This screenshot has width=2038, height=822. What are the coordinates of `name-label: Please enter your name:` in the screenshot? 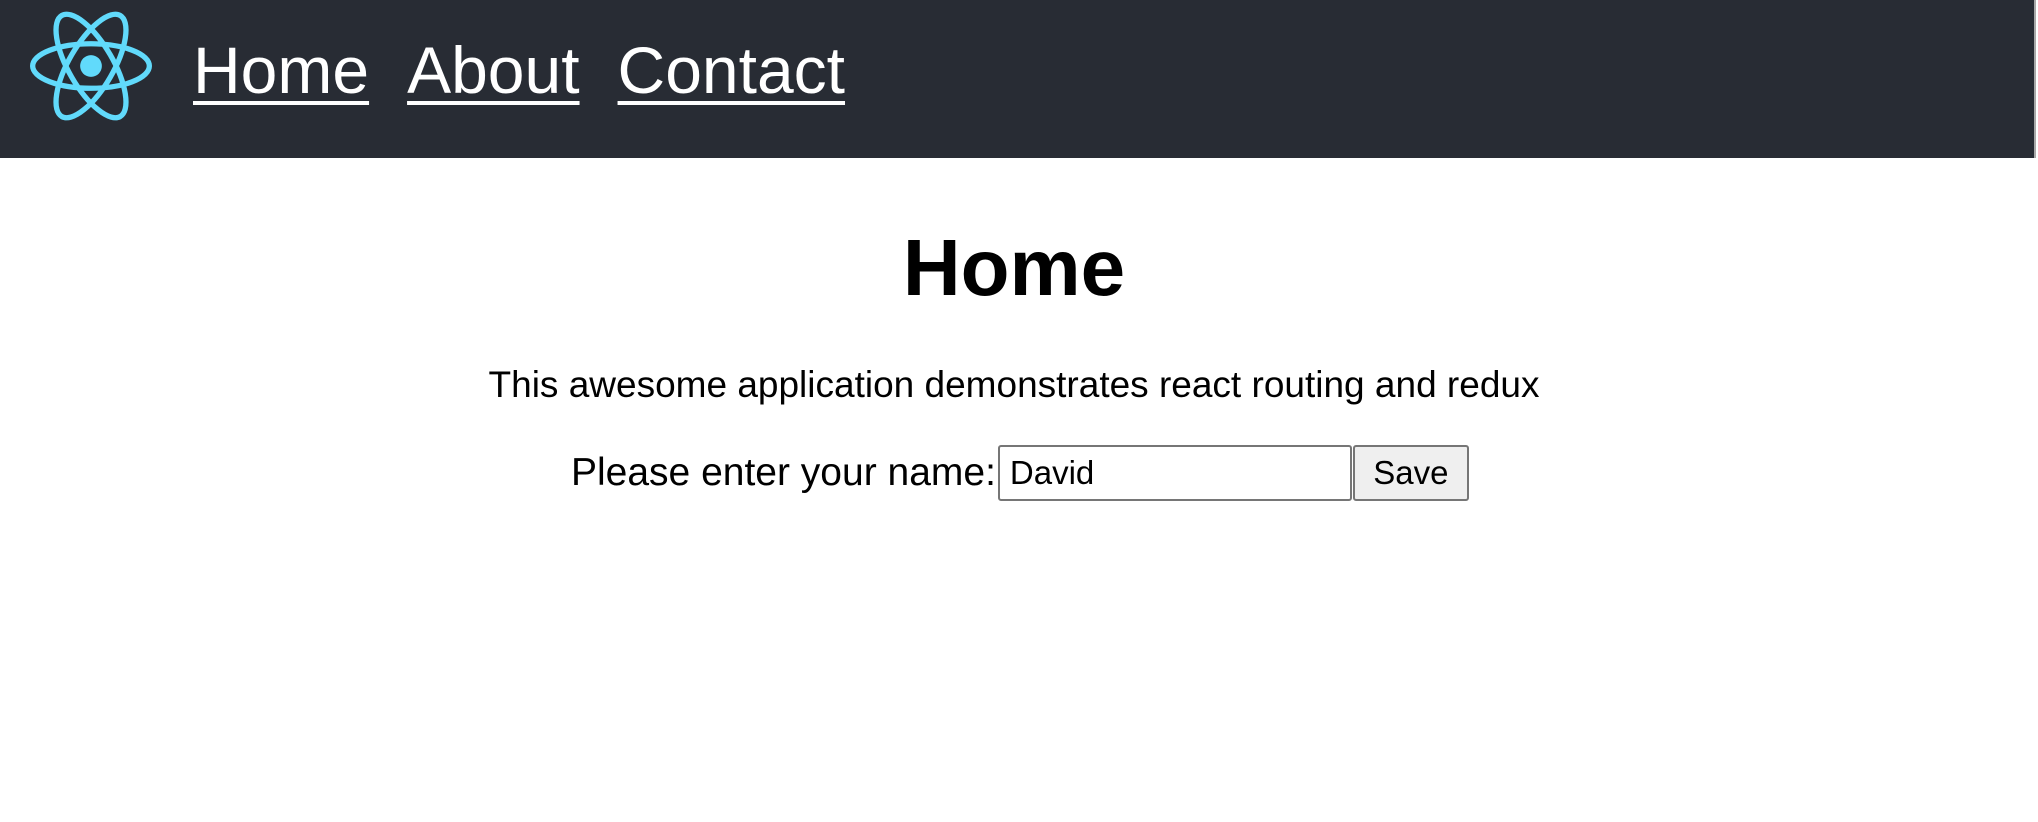 It's located at (783, 472).